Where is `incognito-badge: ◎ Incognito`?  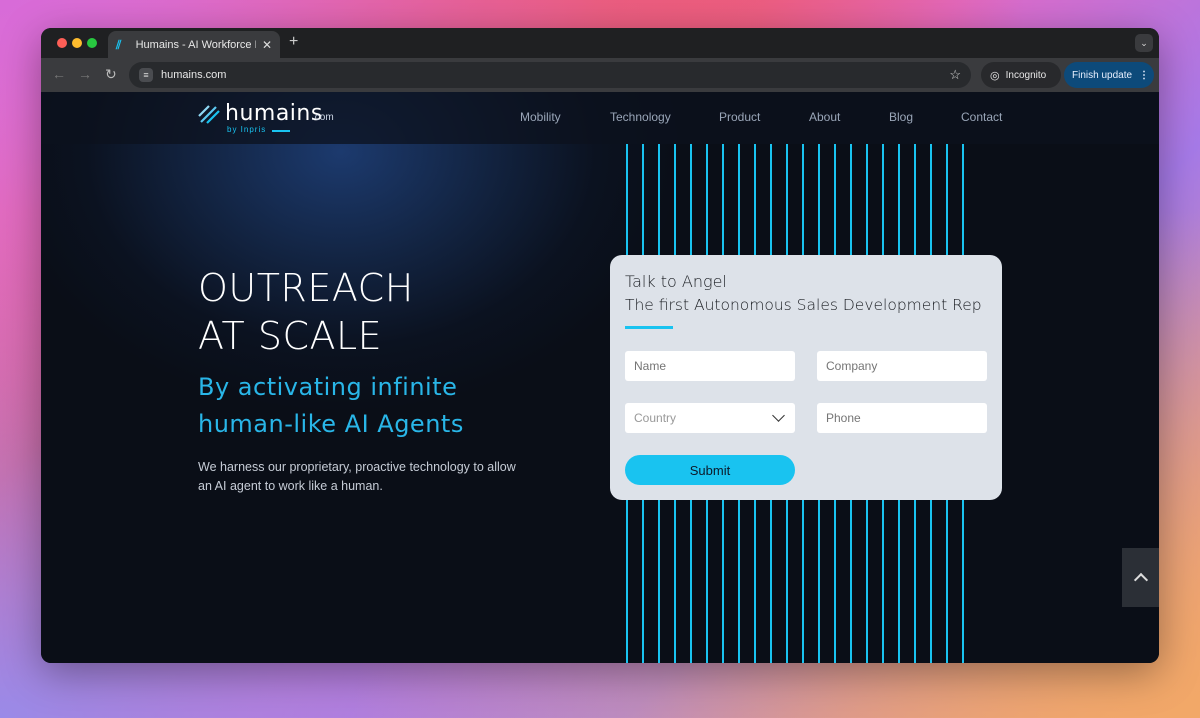 incognito-badge: ◎ Incognito is located at coordinates (1021, 75).